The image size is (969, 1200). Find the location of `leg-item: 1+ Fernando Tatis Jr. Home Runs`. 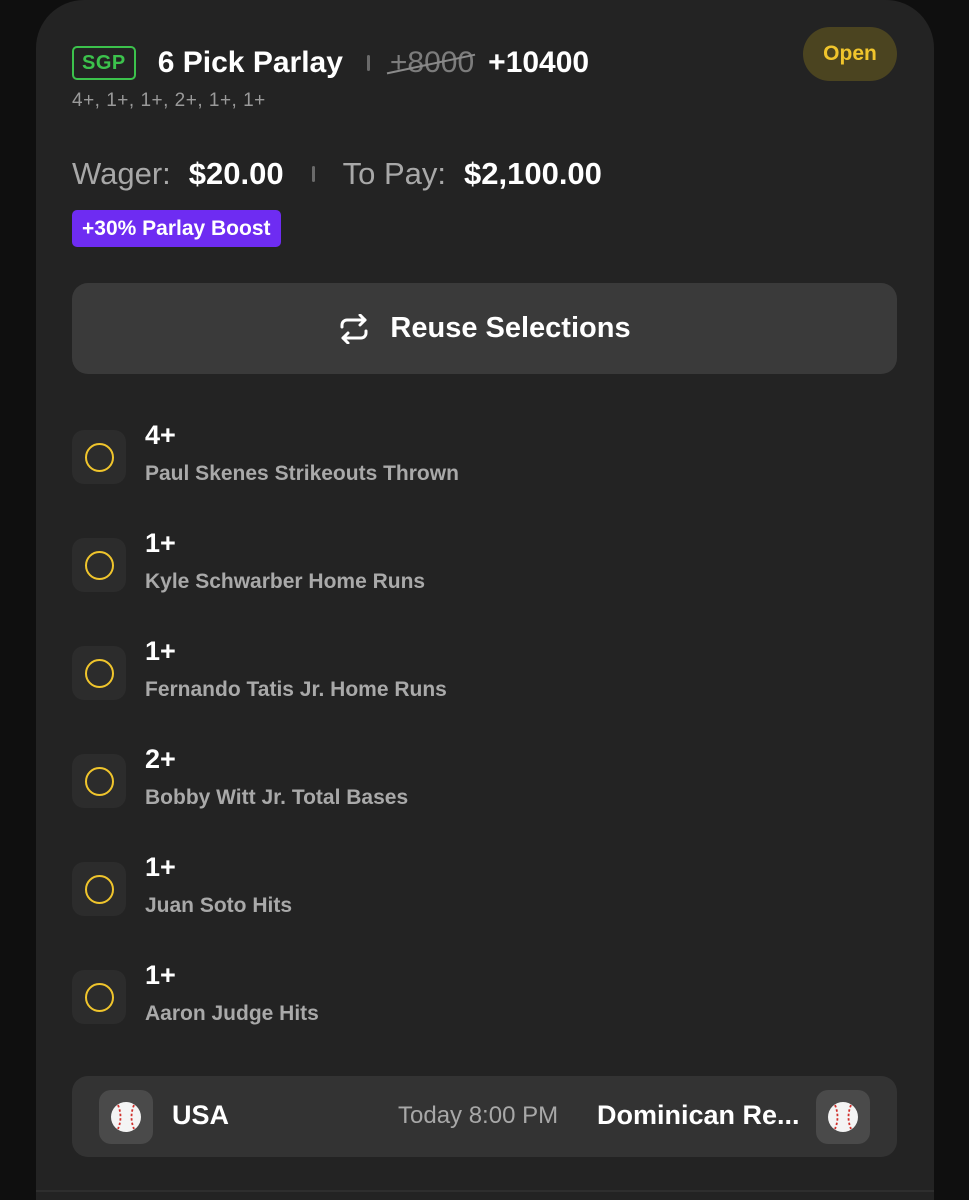

leg-item: 1+ Fernando Tatis Jr. Home Runs is located at coordinates (484, 676).